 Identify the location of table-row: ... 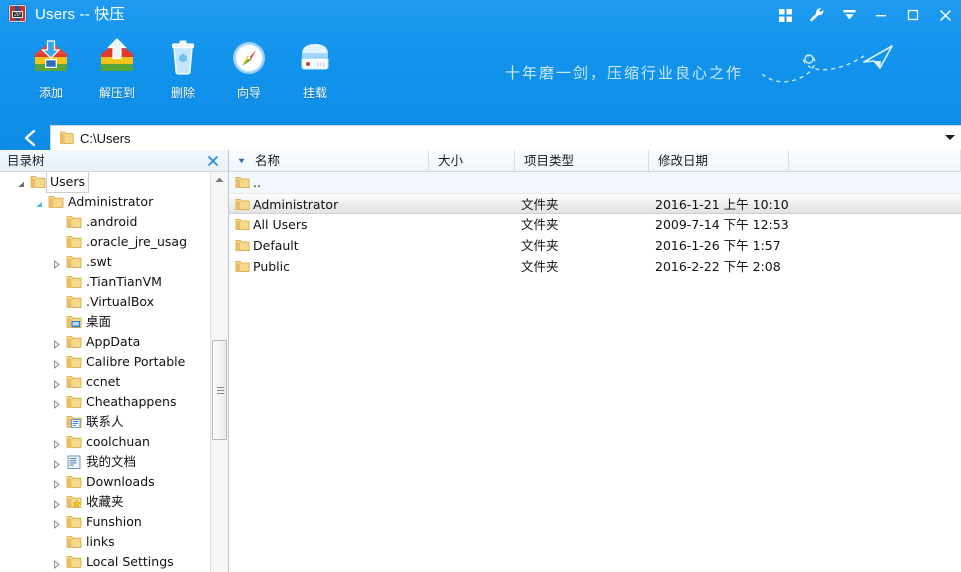
(595, 182).